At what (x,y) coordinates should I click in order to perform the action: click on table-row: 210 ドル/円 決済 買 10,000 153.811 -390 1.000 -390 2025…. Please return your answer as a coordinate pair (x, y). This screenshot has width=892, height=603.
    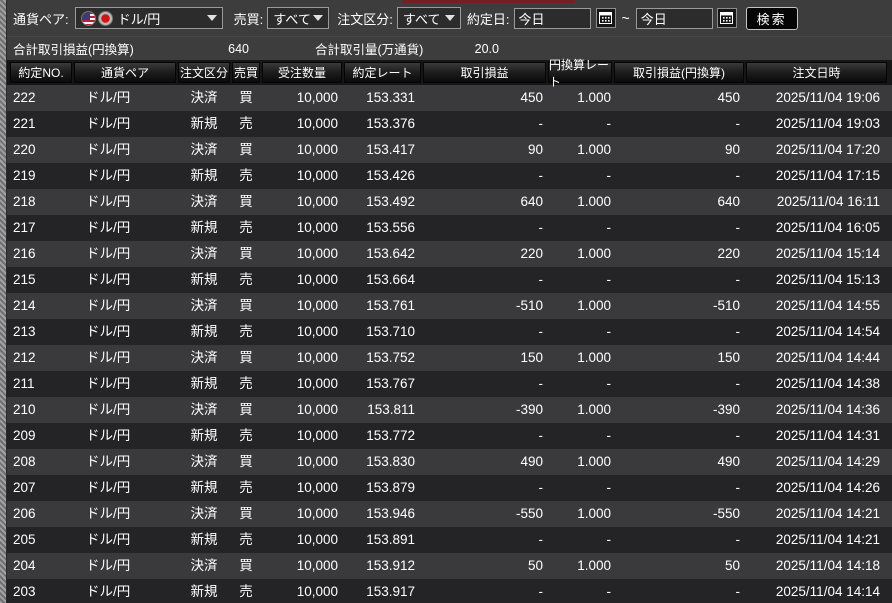
    Looking at the image, I should click on (449, 410).